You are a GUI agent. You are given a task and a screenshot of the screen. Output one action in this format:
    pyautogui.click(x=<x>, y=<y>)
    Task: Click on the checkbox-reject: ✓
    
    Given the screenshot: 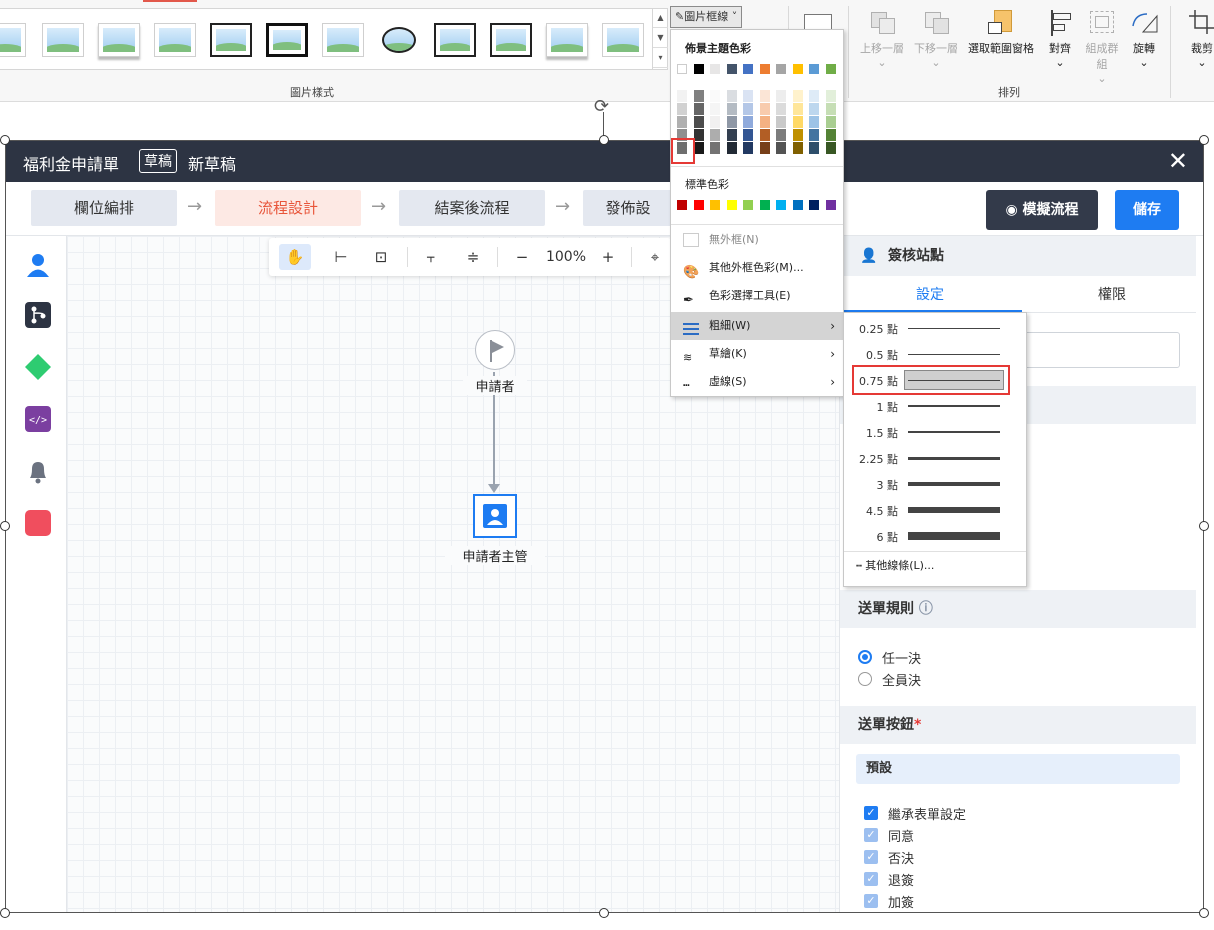 What is the action you would take?
    pyautogui.click(x=871, y=857)
    